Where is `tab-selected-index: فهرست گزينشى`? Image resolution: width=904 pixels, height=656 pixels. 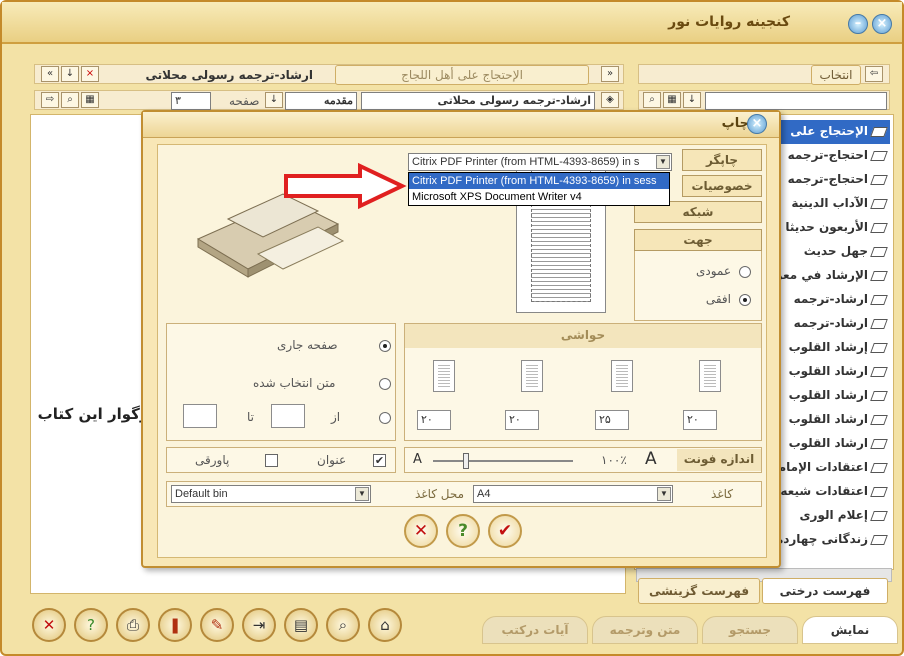
tab-selected-index: فهرست گزينشى is located at coordinates (699, 591).